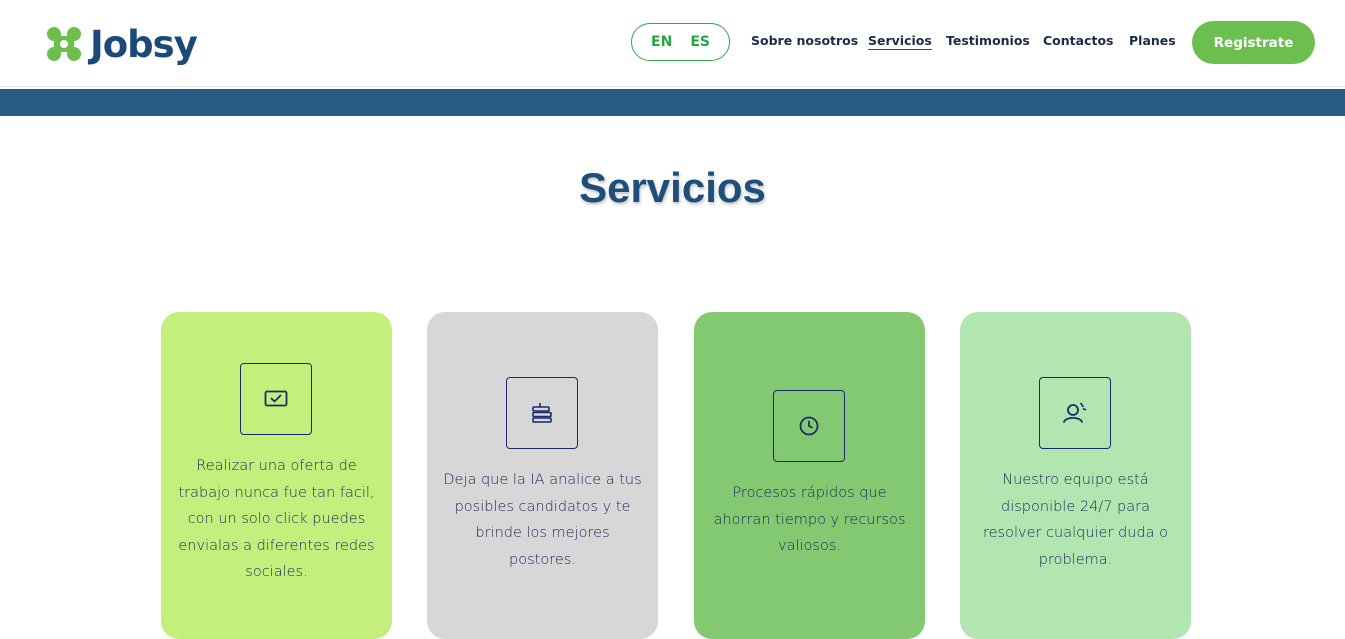 The width and height of the screenshot is (1345, 639). I want to click on lang-en-button: EN, so click(661, 42).